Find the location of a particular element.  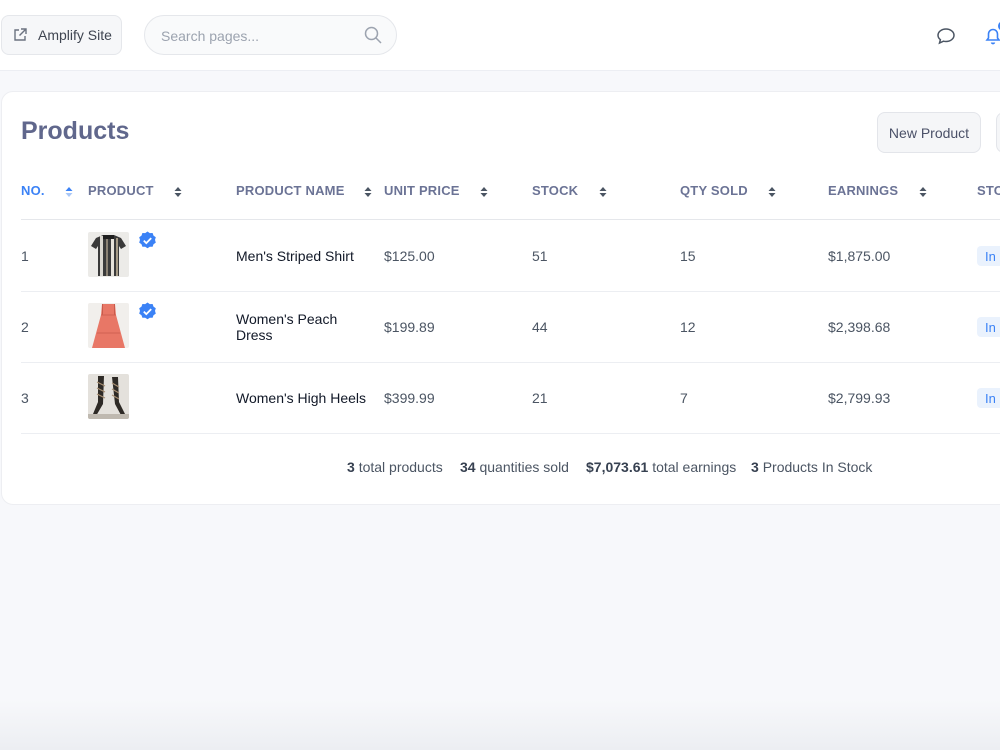

summary-earnings: $7,073.61 total earnings is located at coordinates (661, 467).